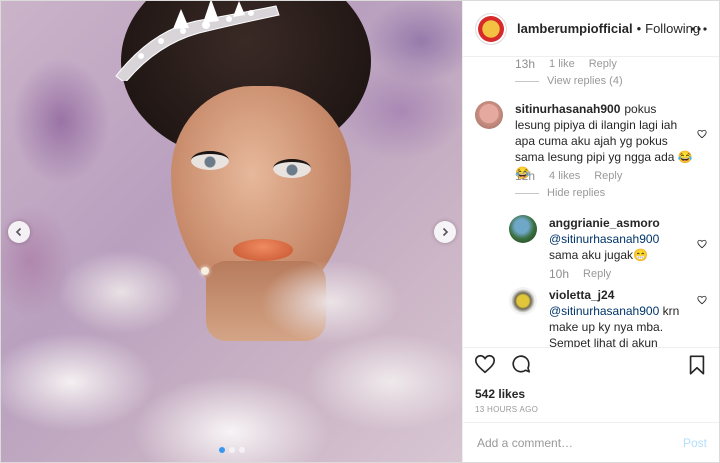 The width and height of the screenshot is (720, 463). Describe the element at coordinates (598, 255) in the screenshot. I see `reply-text: sama aku jugak😁` at that location.